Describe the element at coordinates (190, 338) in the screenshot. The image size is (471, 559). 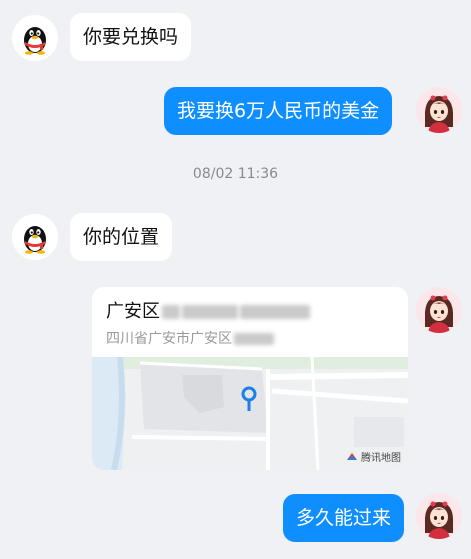
I see `location-address: 四川省广安市广安区` at that location.